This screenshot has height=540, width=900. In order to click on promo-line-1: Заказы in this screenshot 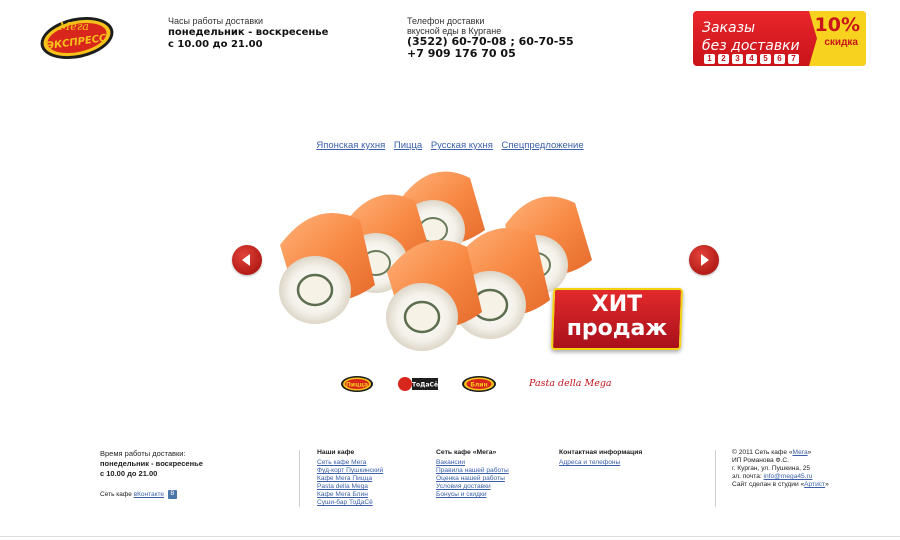, I will do `click(729, 28)`.